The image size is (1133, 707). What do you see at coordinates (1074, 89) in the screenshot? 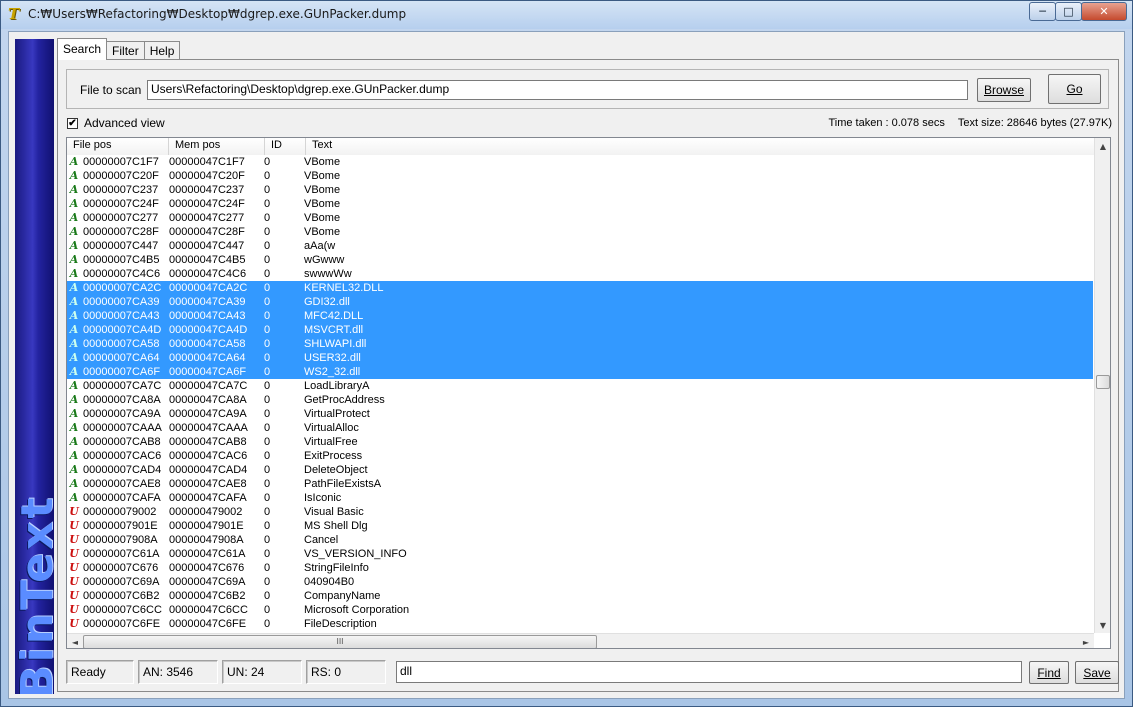
I see `go-button: Go` at bounding box center [1074, 89].